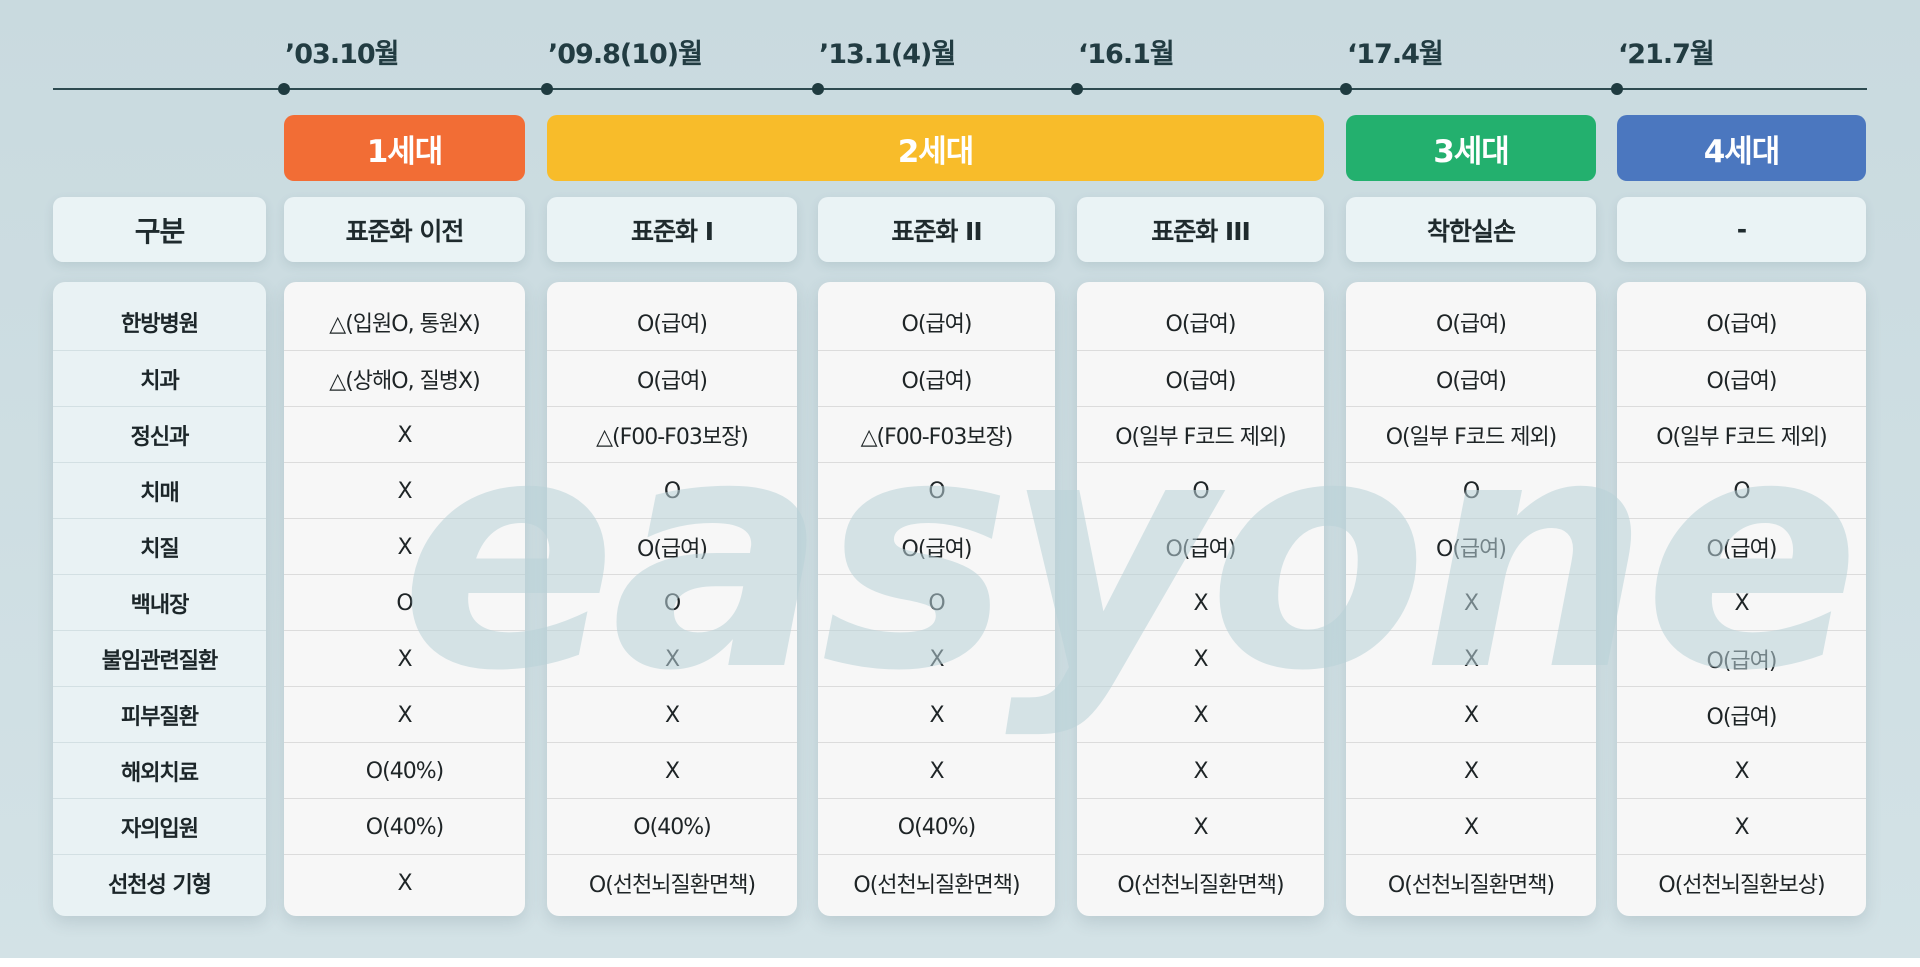  I want to click on row-label: 자의입원, so click(159, 826).